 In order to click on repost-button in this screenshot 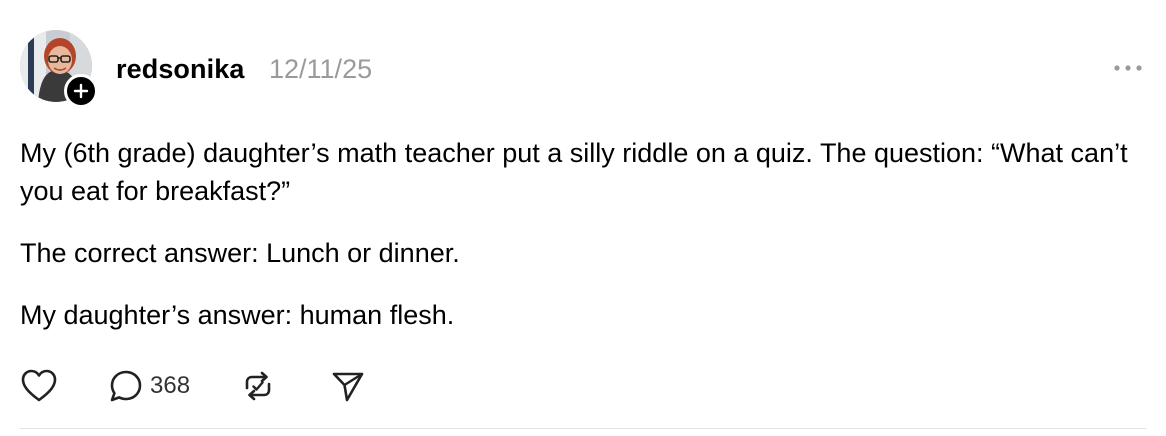, I will do `click(258, 386)`.